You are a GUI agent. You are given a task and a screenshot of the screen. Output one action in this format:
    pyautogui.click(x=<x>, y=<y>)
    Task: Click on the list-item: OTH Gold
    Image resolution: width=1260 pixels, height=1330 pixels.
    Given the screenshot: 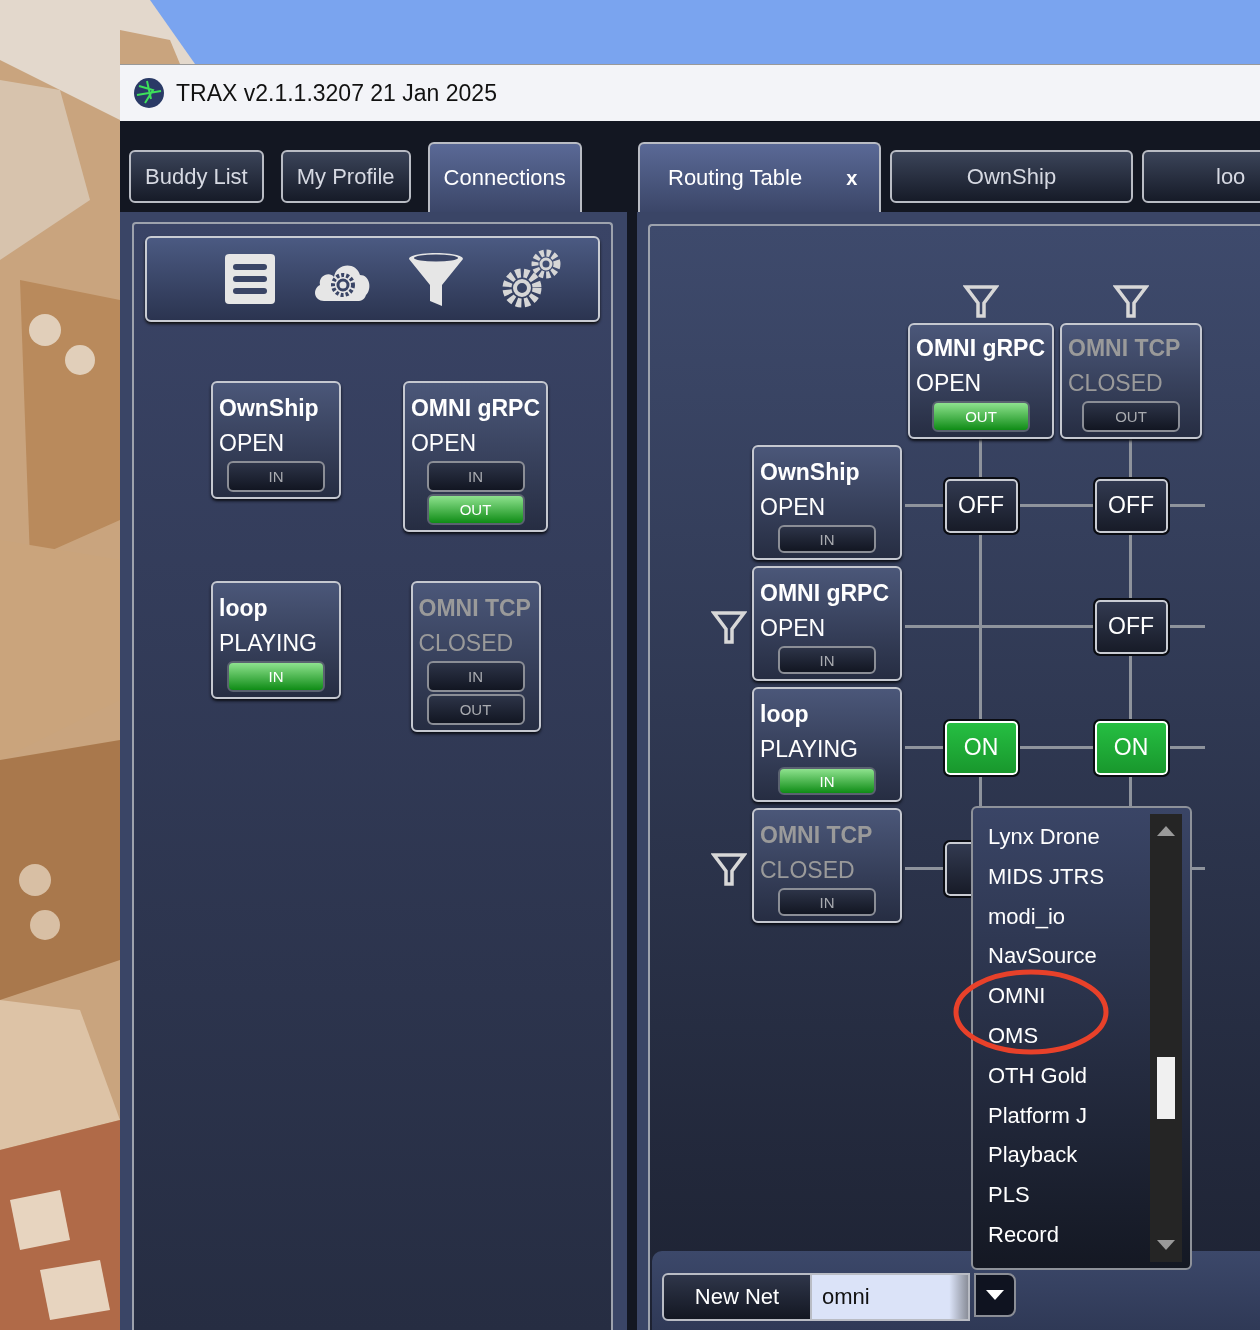 What is the action you would take?
    pyautogui.click(x=1069, y=1075)
    